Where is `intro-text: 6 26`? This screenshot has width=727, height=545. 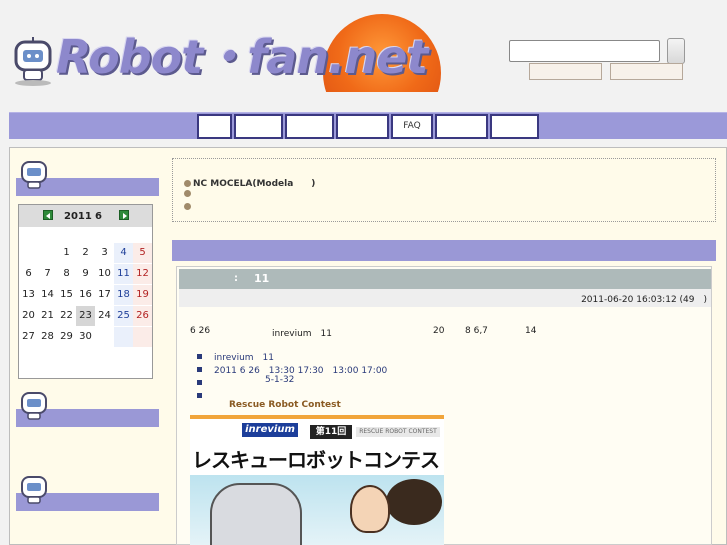
intro-text: 6 26 is located at coordinates (200, 331).